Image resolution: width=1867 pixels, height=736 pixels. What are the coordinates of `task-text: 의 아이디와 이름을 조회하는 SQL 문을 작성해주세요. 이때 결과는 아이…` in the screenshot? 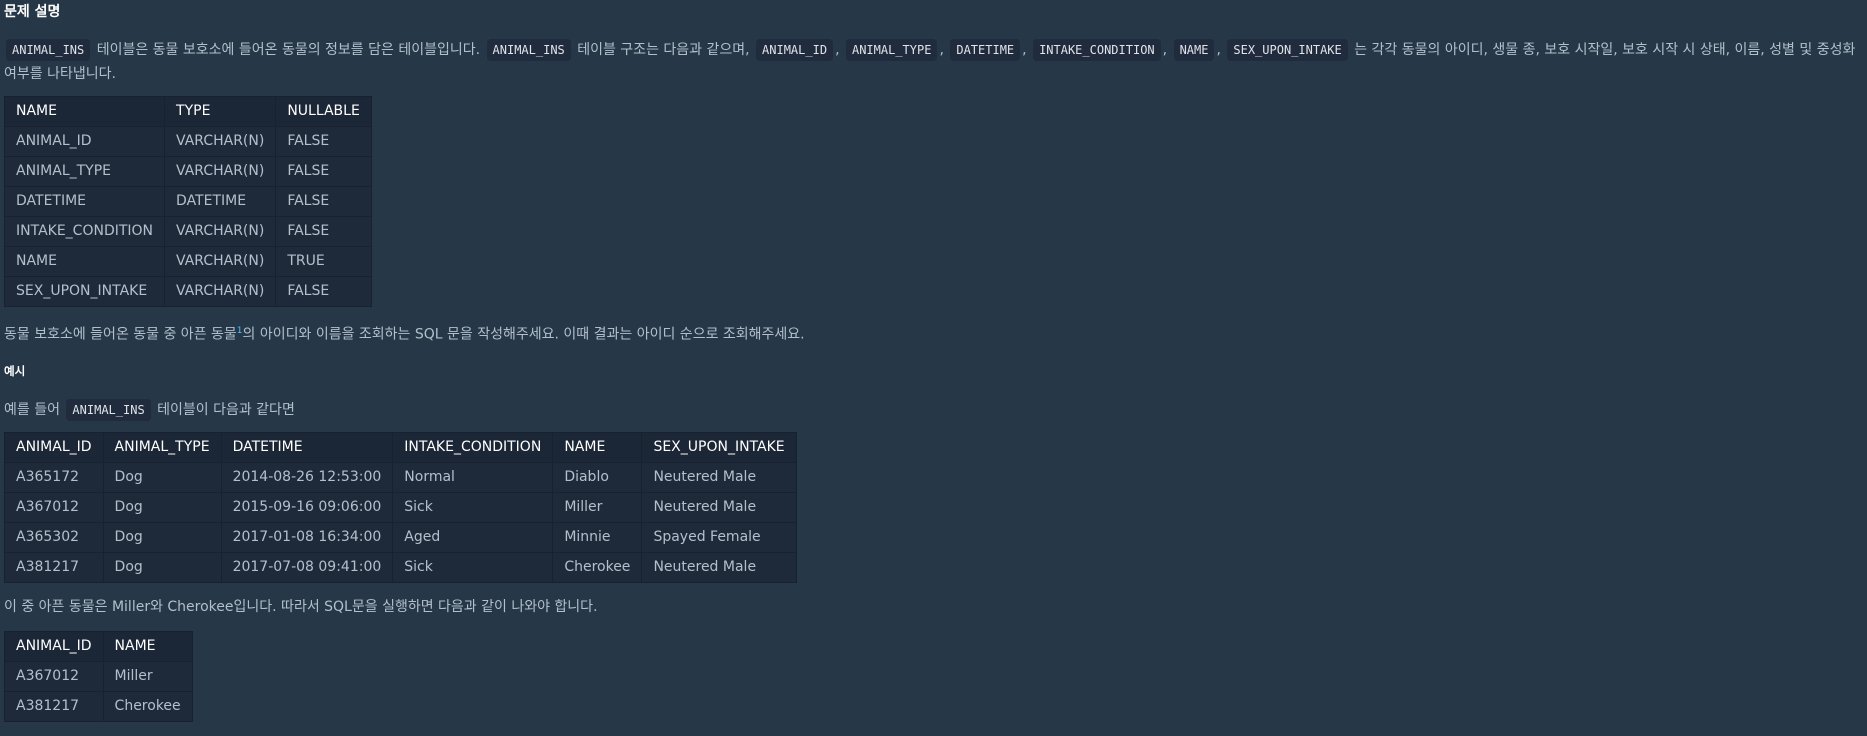 It's located at (523, 334).